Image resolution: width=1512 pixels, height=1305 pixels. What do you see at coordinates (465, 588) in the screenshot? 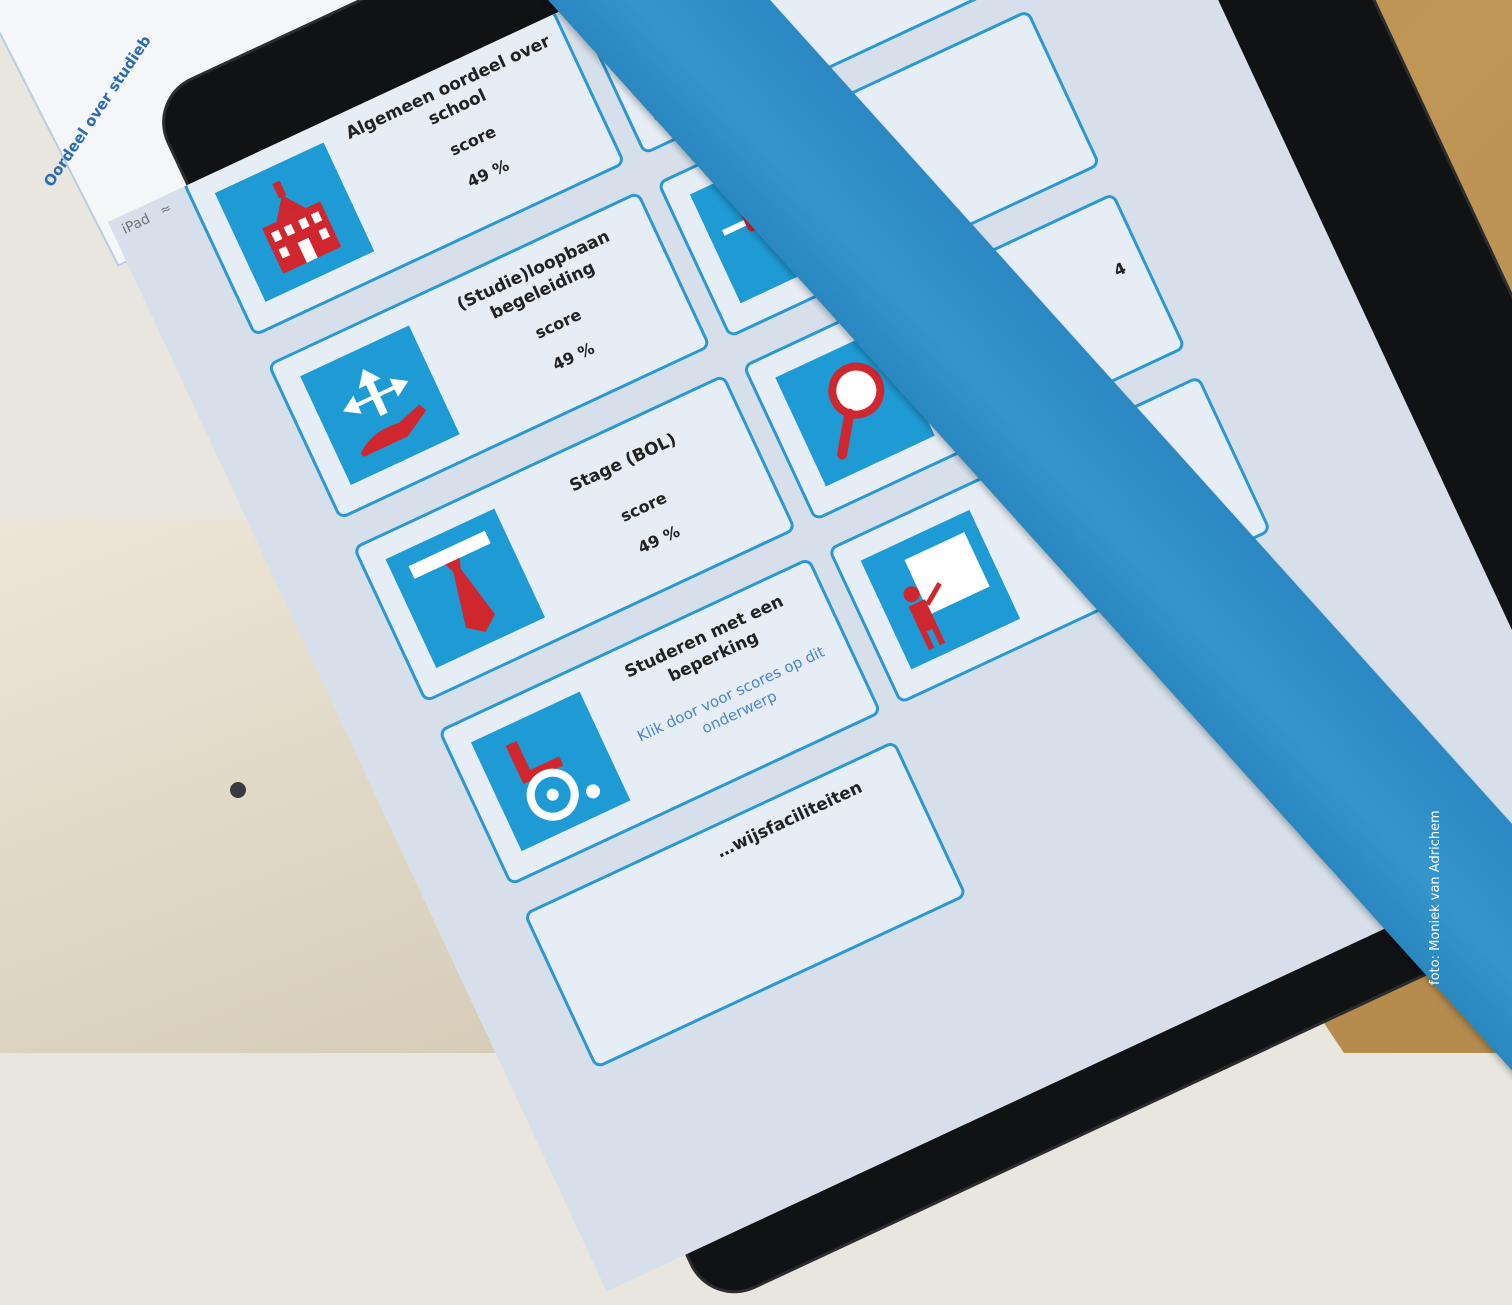
I see `necktie-icon` at bounding box center [465, 588].